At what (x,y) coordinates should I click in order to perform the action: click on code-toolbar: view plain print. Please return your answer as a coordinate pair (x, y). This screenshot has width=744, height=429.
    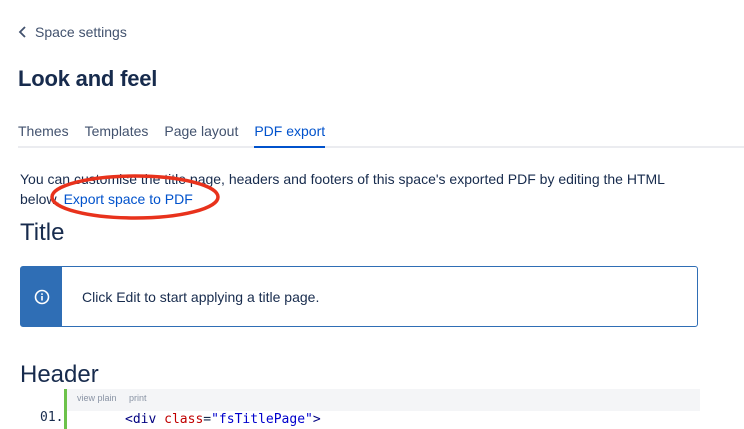
    Looking at the image, I should click on (382, 400).